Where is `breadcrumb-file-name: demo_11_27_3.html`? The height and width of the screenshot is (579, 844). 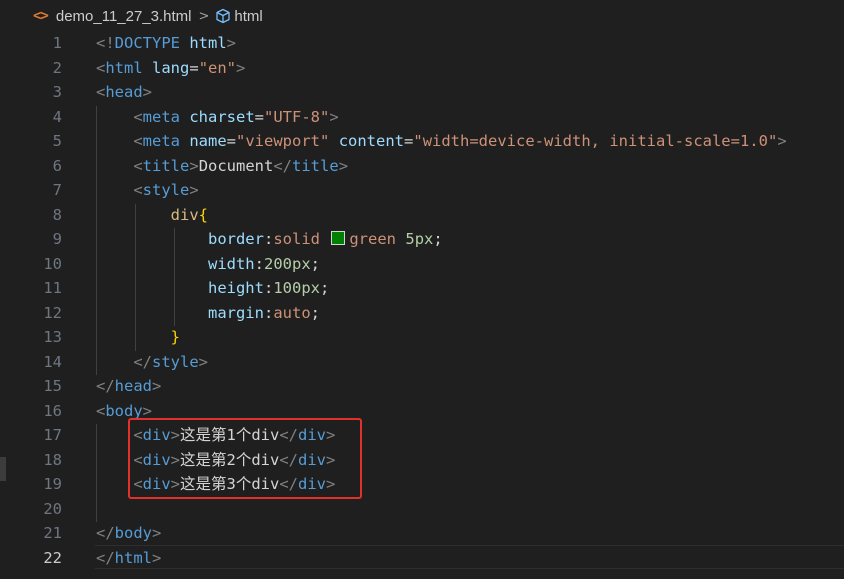
breadcrumb-file-name: demo_11_27_3.html is located at coordinates (124, 16).